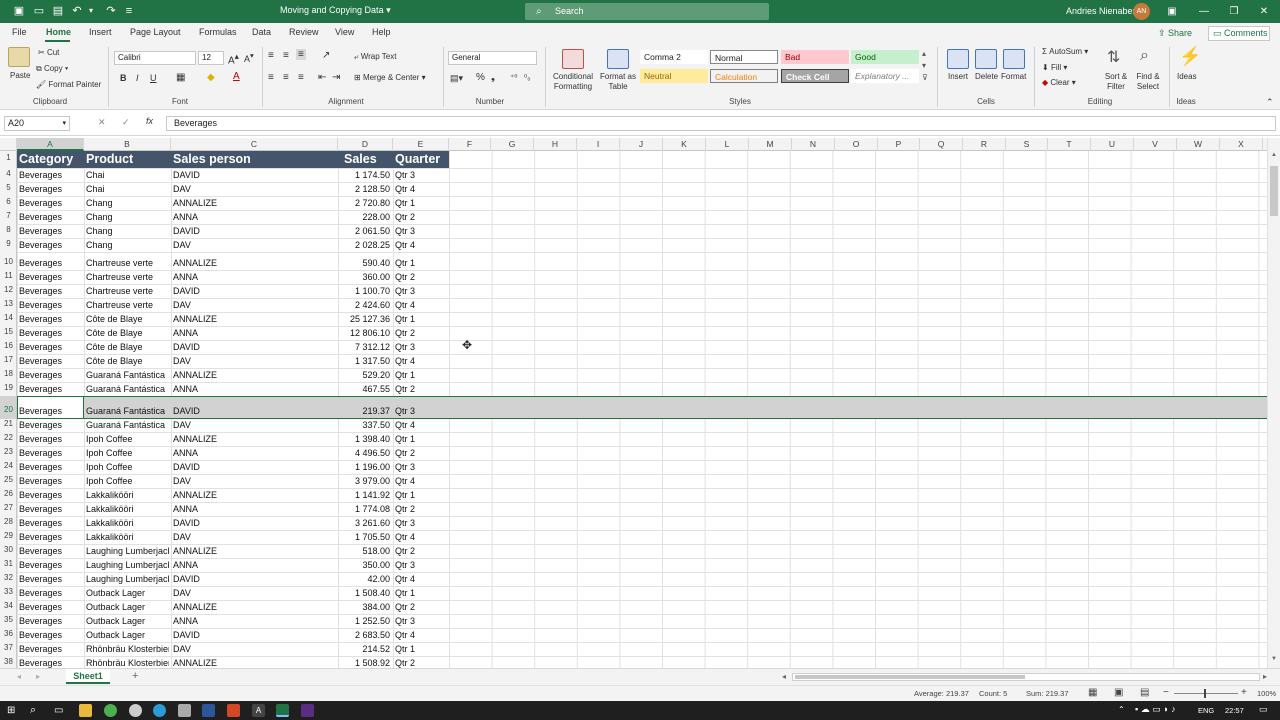 This screenshot has width=1280, height=720. Describe the element at coordinates (480, 77) in the screenshot. I see `percent-icon: %` at that location.